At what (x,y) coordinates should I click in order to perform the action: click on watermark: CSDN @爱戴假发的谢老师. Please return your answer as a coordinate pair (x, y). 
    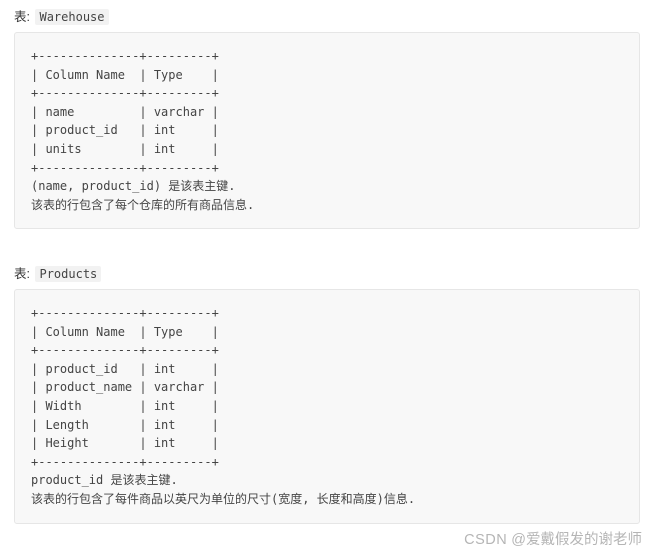
    Looking at the image, I should click on (553, 538).